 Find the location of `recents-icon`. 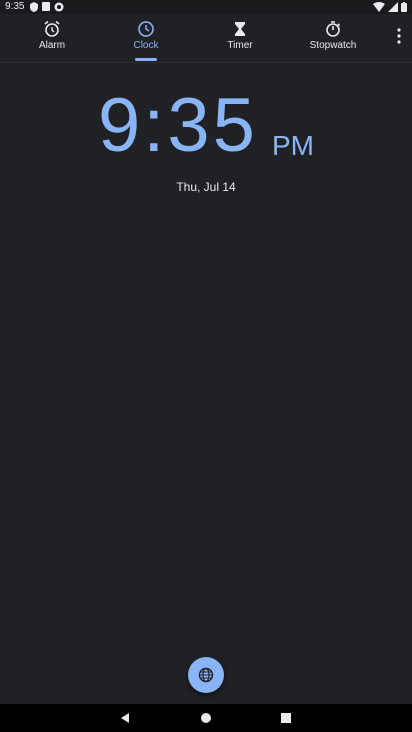

recents-icon is located at coordinates (286, 718).